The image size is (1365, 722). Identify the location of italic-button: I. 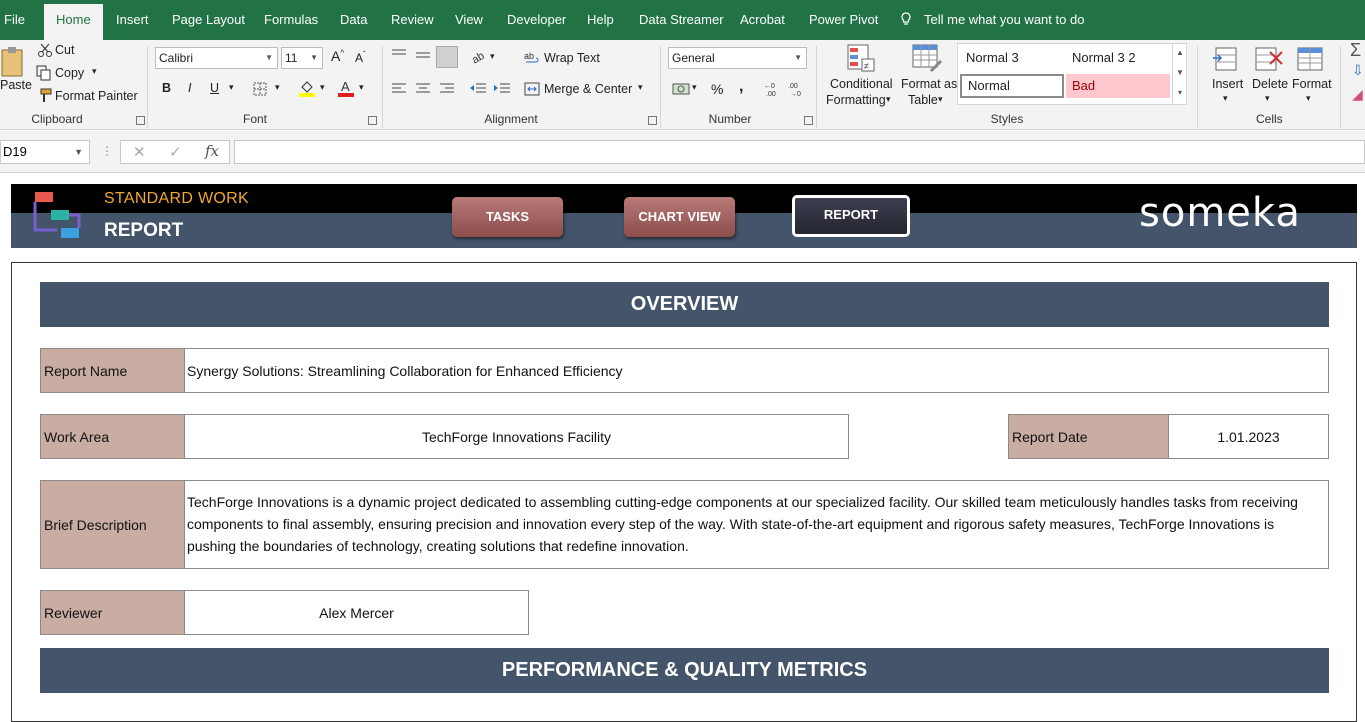
(189, 88).